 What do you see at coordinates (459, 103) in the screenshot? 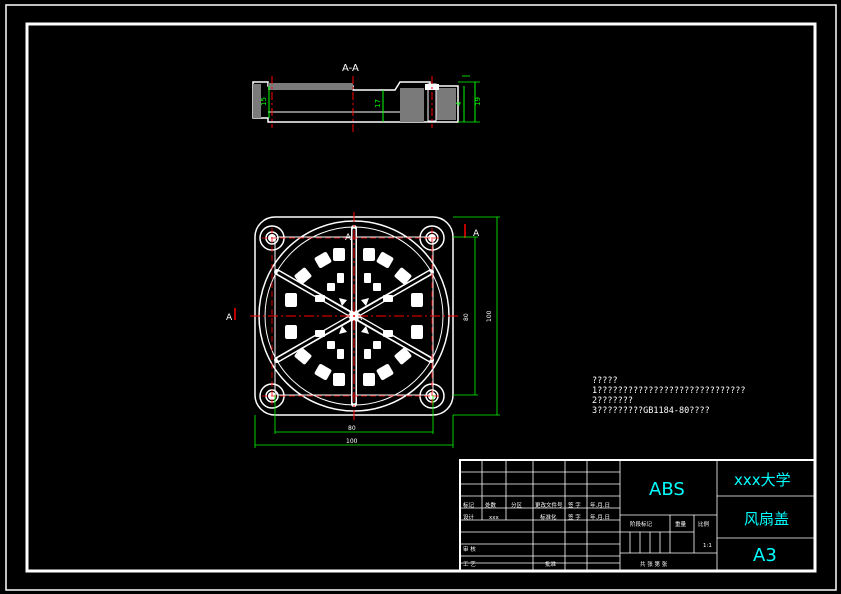
I see `dim-4: 4` at bounding box center [459, 103].